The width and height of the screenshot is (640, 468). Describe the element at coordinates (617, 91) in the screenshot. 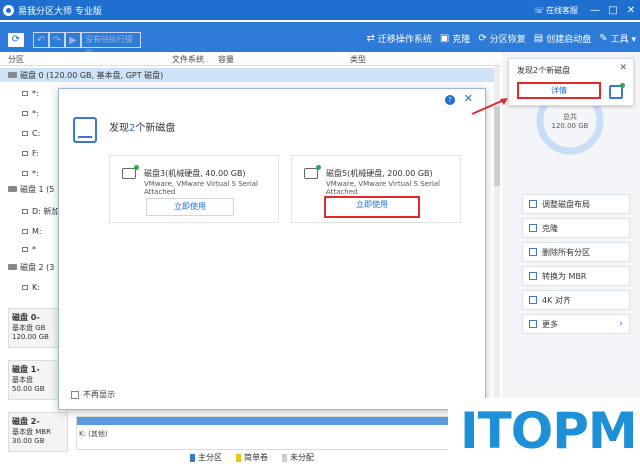

I see `new-disk-icon` at that location.